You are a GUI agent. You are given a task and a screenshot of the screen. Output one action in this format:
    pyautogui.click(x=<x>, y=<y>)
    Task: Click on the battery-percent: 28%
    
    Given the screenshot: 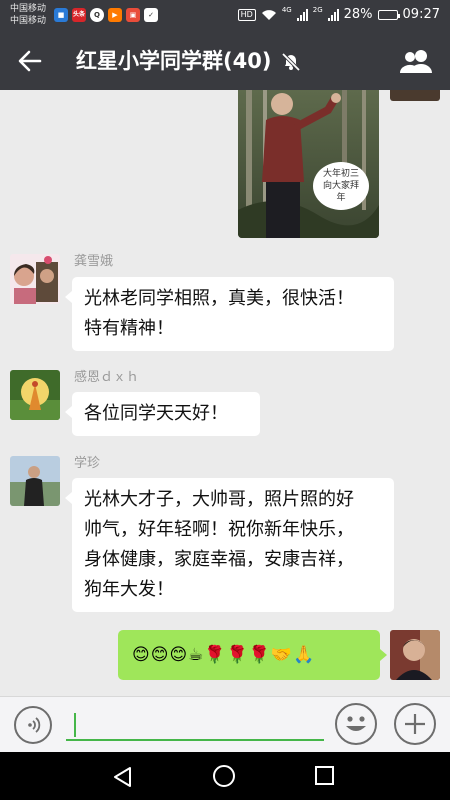 What is the action you would take?
    pyautogui.click(x=358, y=14)
    